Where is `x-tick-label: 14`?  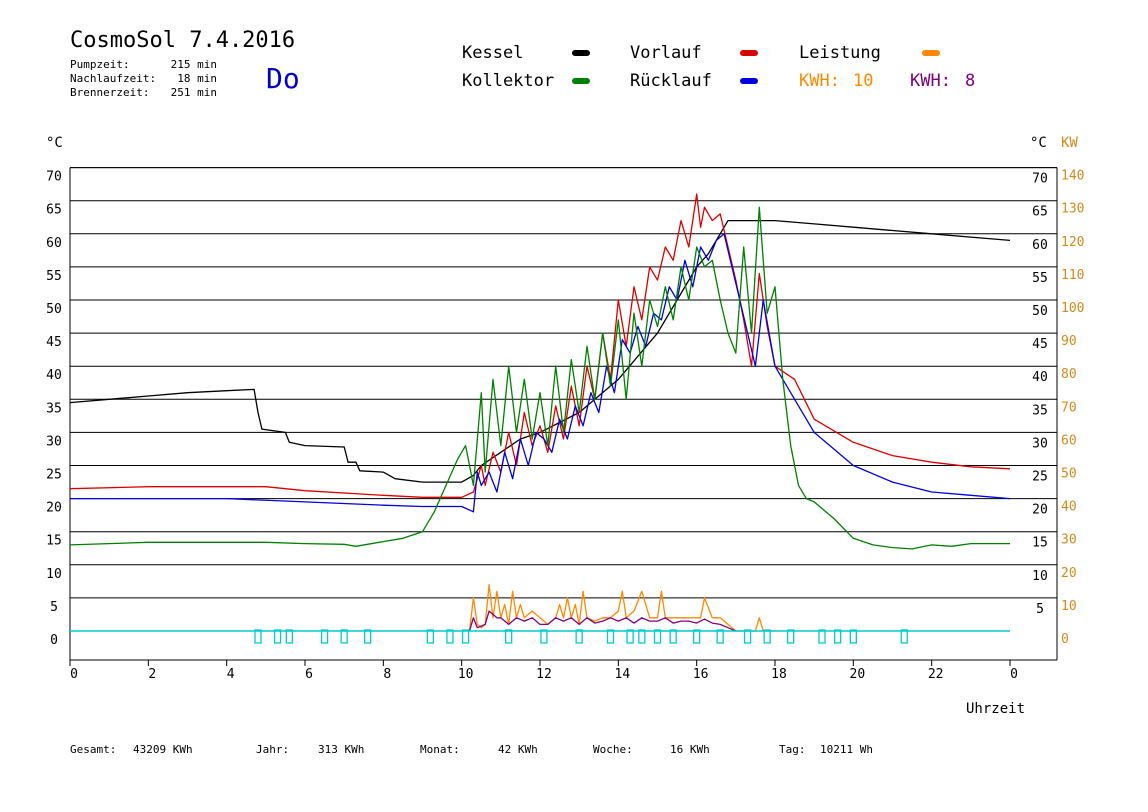 x-tick-label: 14 is located at coordinates (623, 674).